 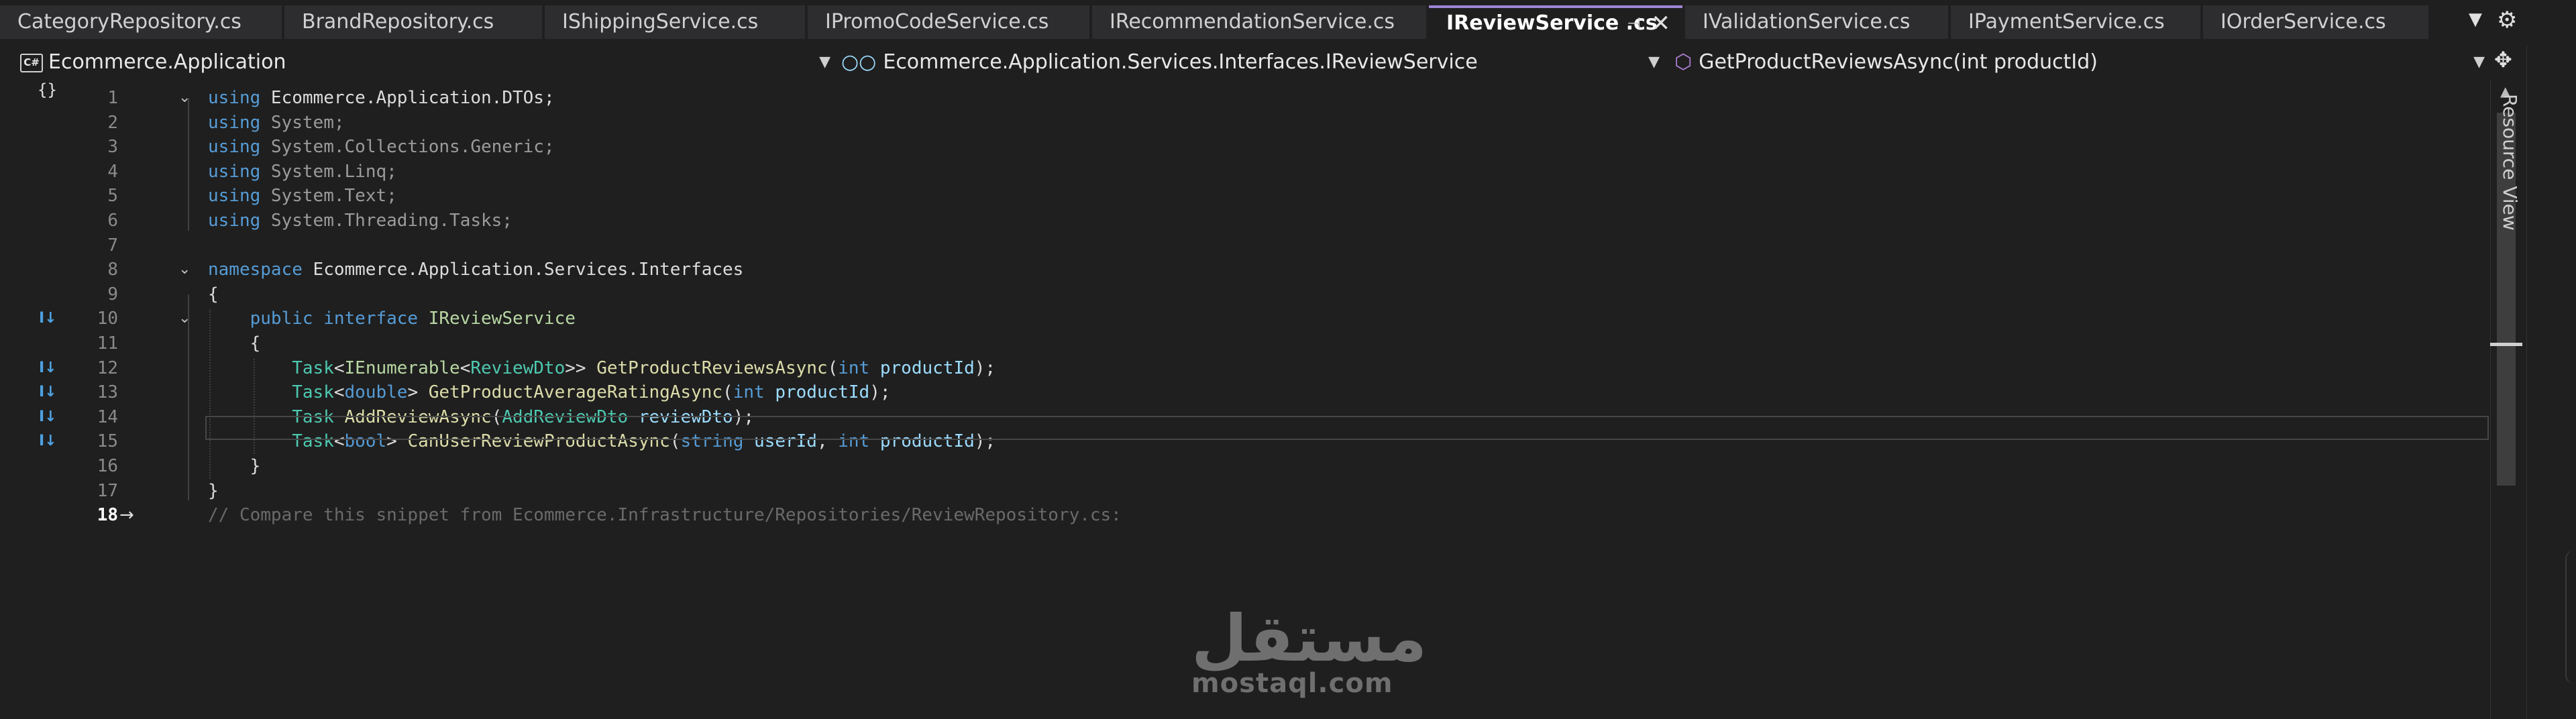 I want to click on tab-iorder-service: IOrderService.cs, so click(x=2315, y=22).